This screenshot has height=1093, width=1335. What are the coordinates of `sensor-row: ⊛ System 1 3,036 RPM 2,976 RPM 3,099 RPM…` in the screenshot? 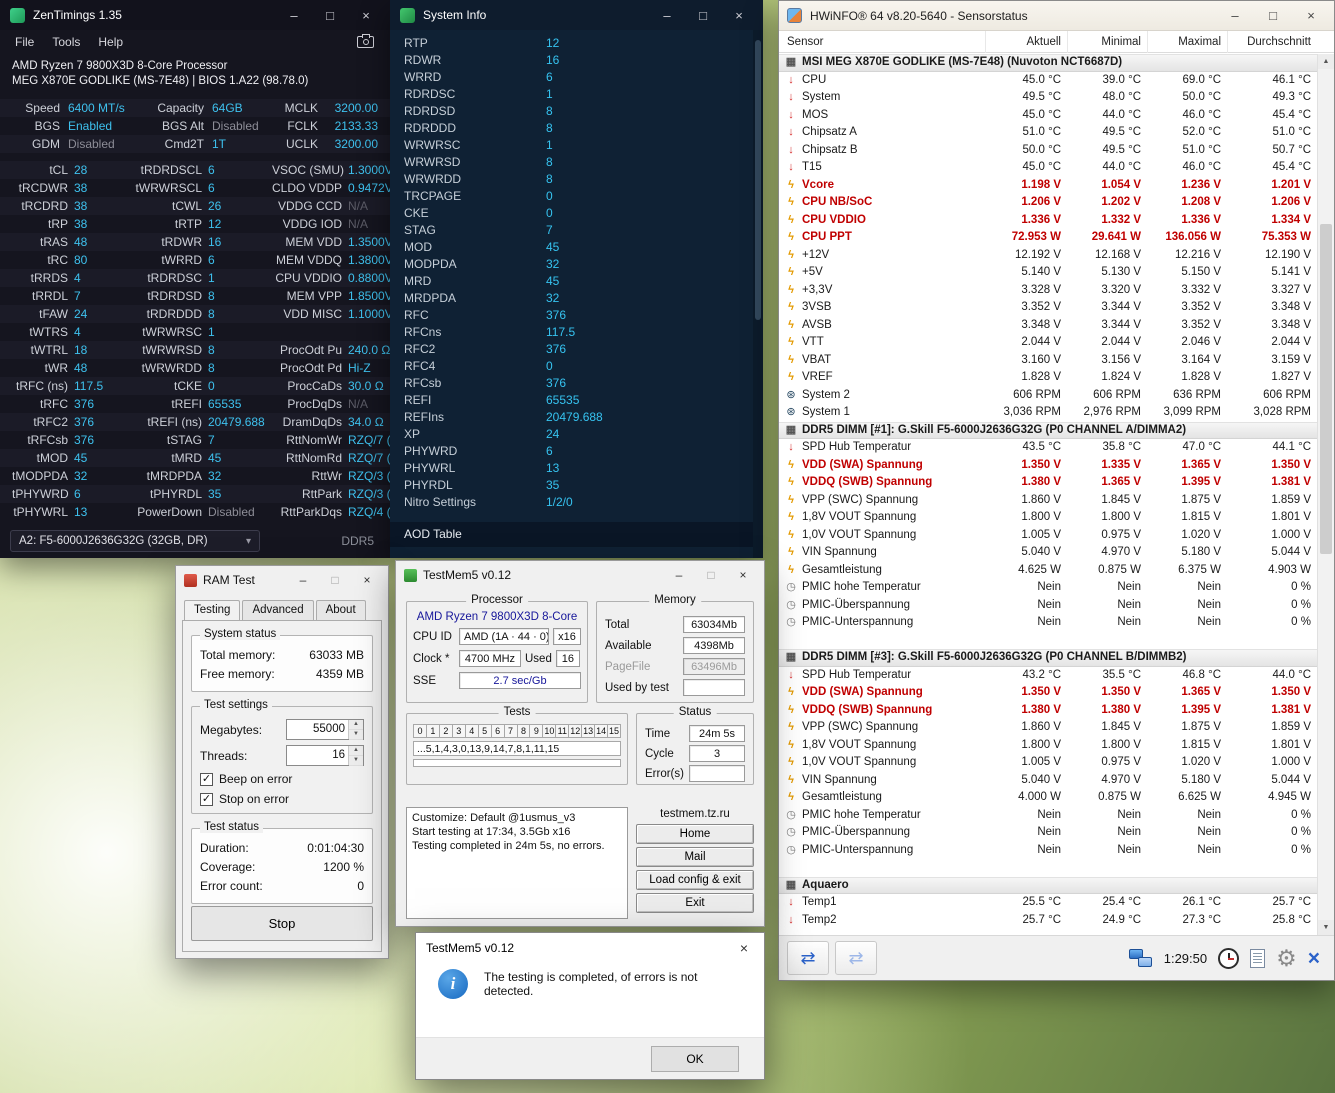 It's located at (1048, 413).